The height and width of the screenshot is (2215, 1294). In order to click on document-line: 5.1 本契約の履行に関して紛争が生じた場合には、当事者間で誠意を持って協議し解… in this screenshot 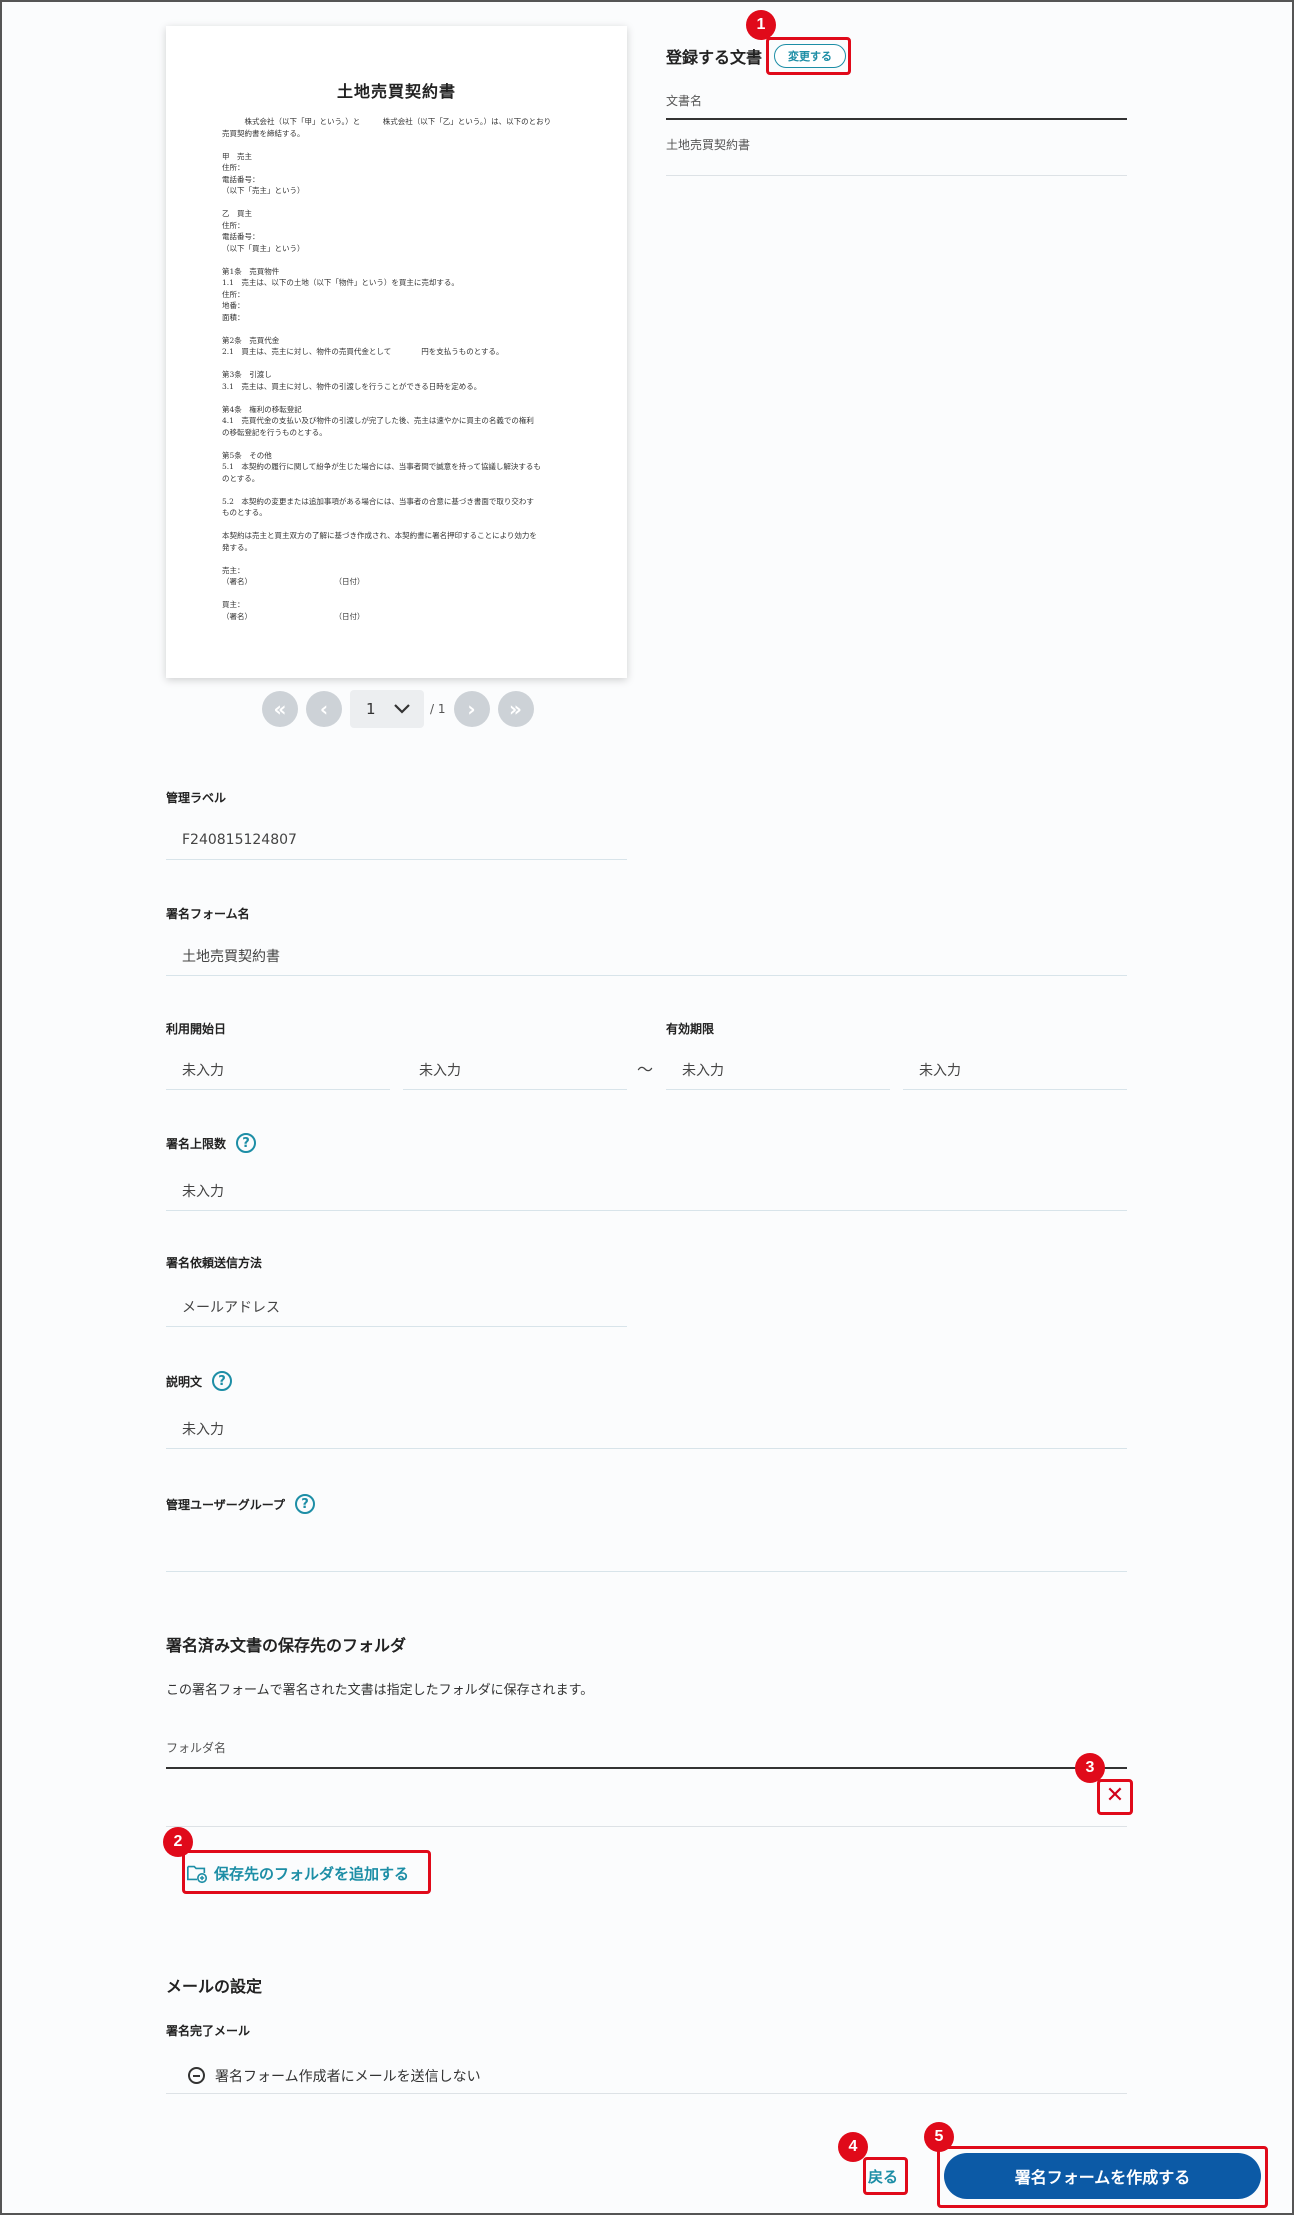, I will do `click(381, 466)`.